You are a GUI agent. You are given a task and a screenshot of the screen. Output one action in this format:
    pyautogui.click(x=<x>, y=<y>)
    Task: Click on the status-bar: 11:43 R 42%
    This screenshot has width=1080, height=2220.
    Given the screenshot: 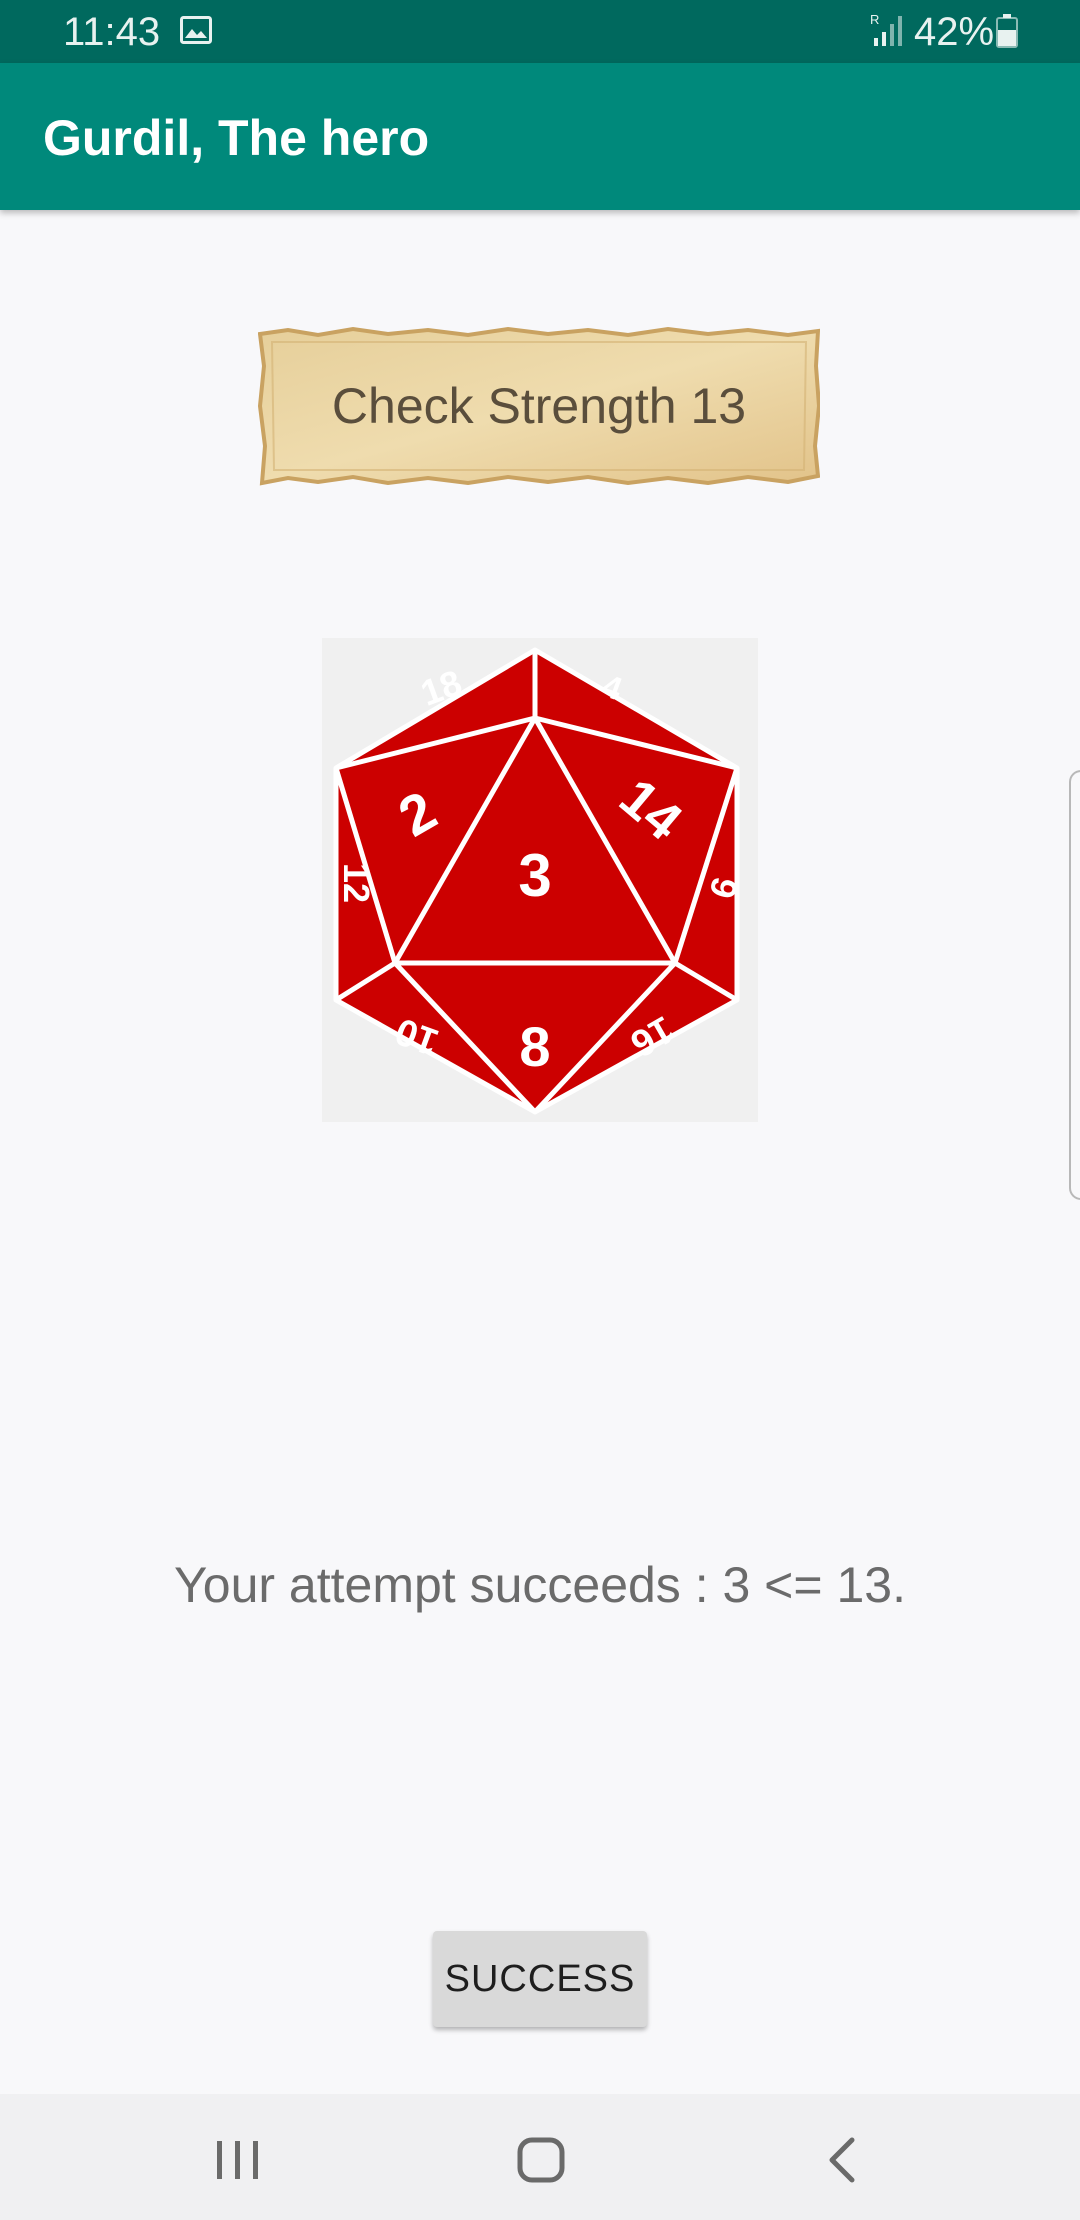 What is the action you would take?
    pyautogui.click(x=540, y=31)
    